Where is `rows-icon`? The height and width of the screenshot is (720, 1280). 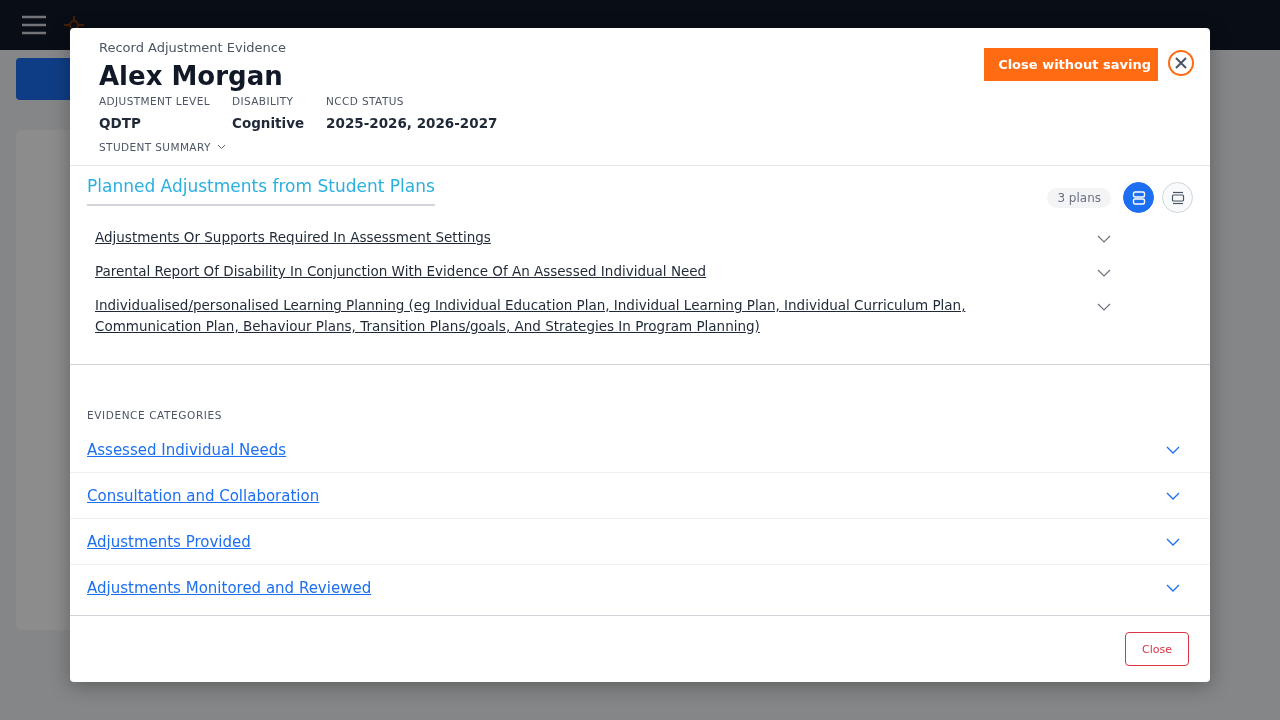 rows-icon is located at coordinates (1138, 197).